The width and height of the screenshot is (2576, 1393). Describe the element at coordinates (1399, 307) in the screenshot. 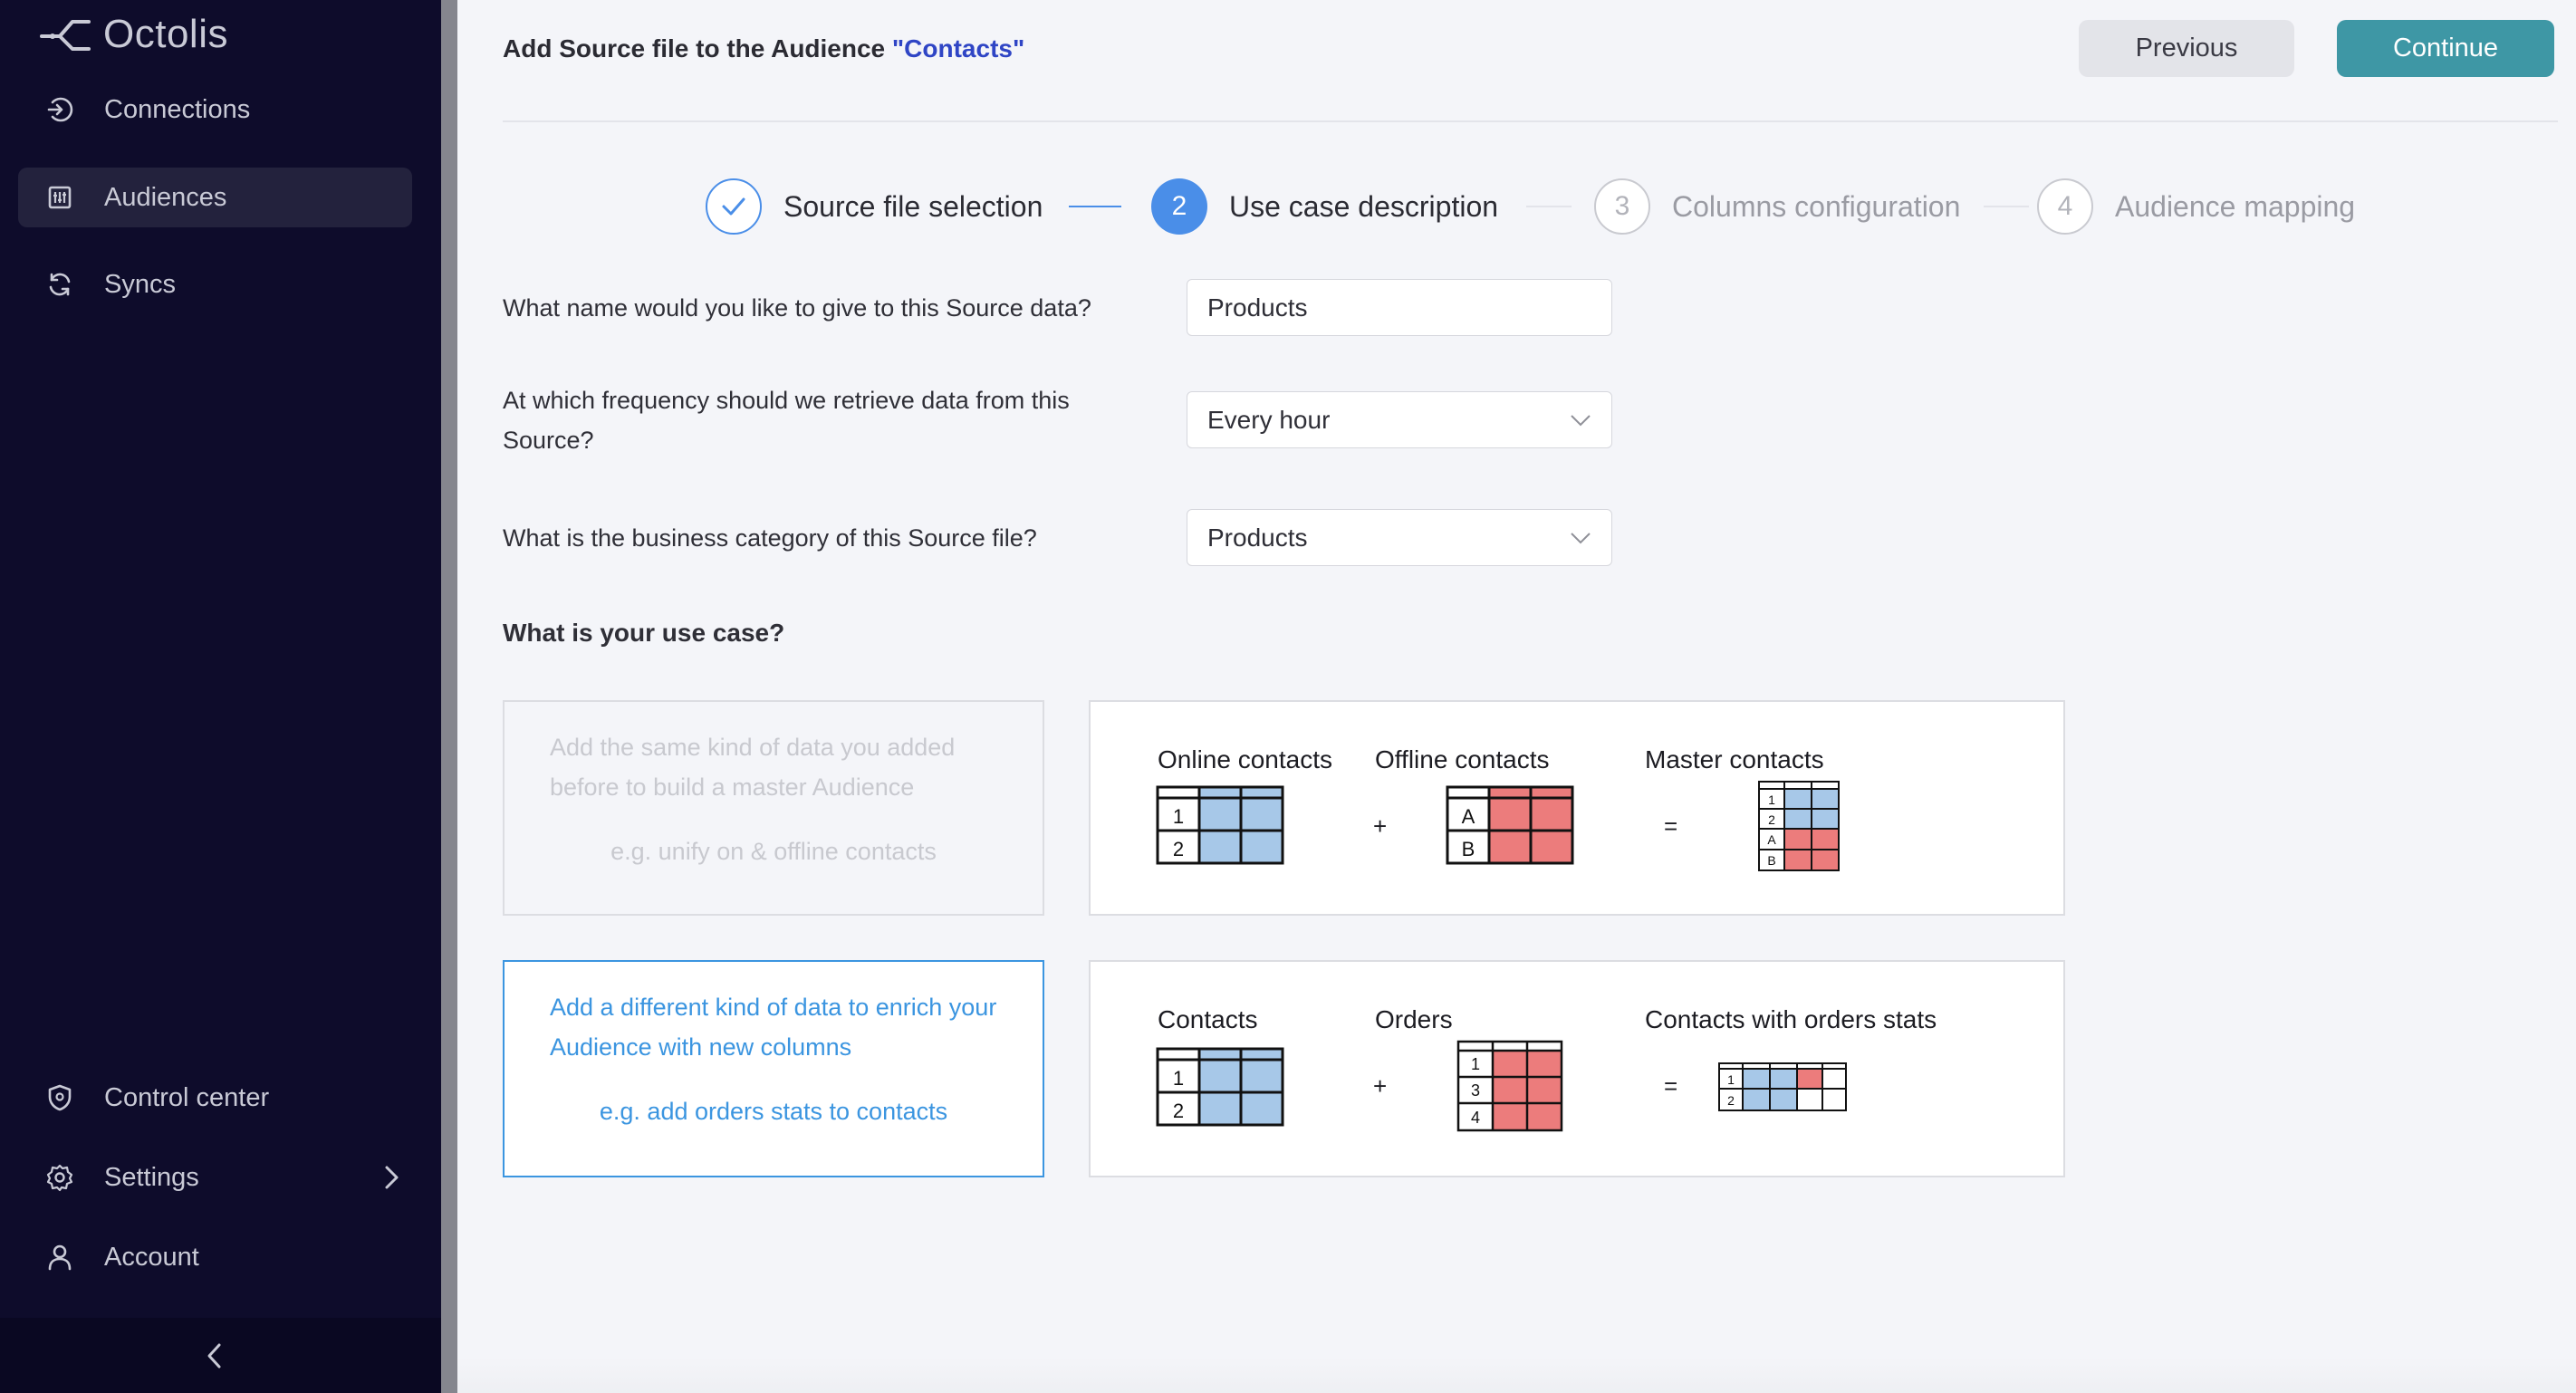

I see `source-name-input: Products` at that location.